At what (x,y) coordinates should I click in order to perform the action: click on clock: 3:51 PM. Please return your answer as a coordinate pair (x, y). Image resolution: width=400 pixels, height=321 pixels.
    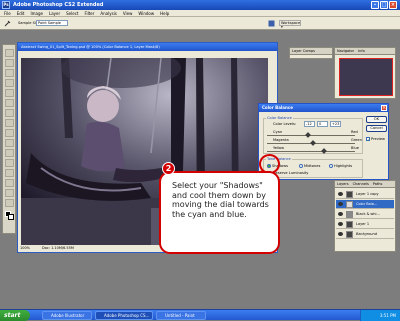
    Looking at the image, I should click on (387, 315).